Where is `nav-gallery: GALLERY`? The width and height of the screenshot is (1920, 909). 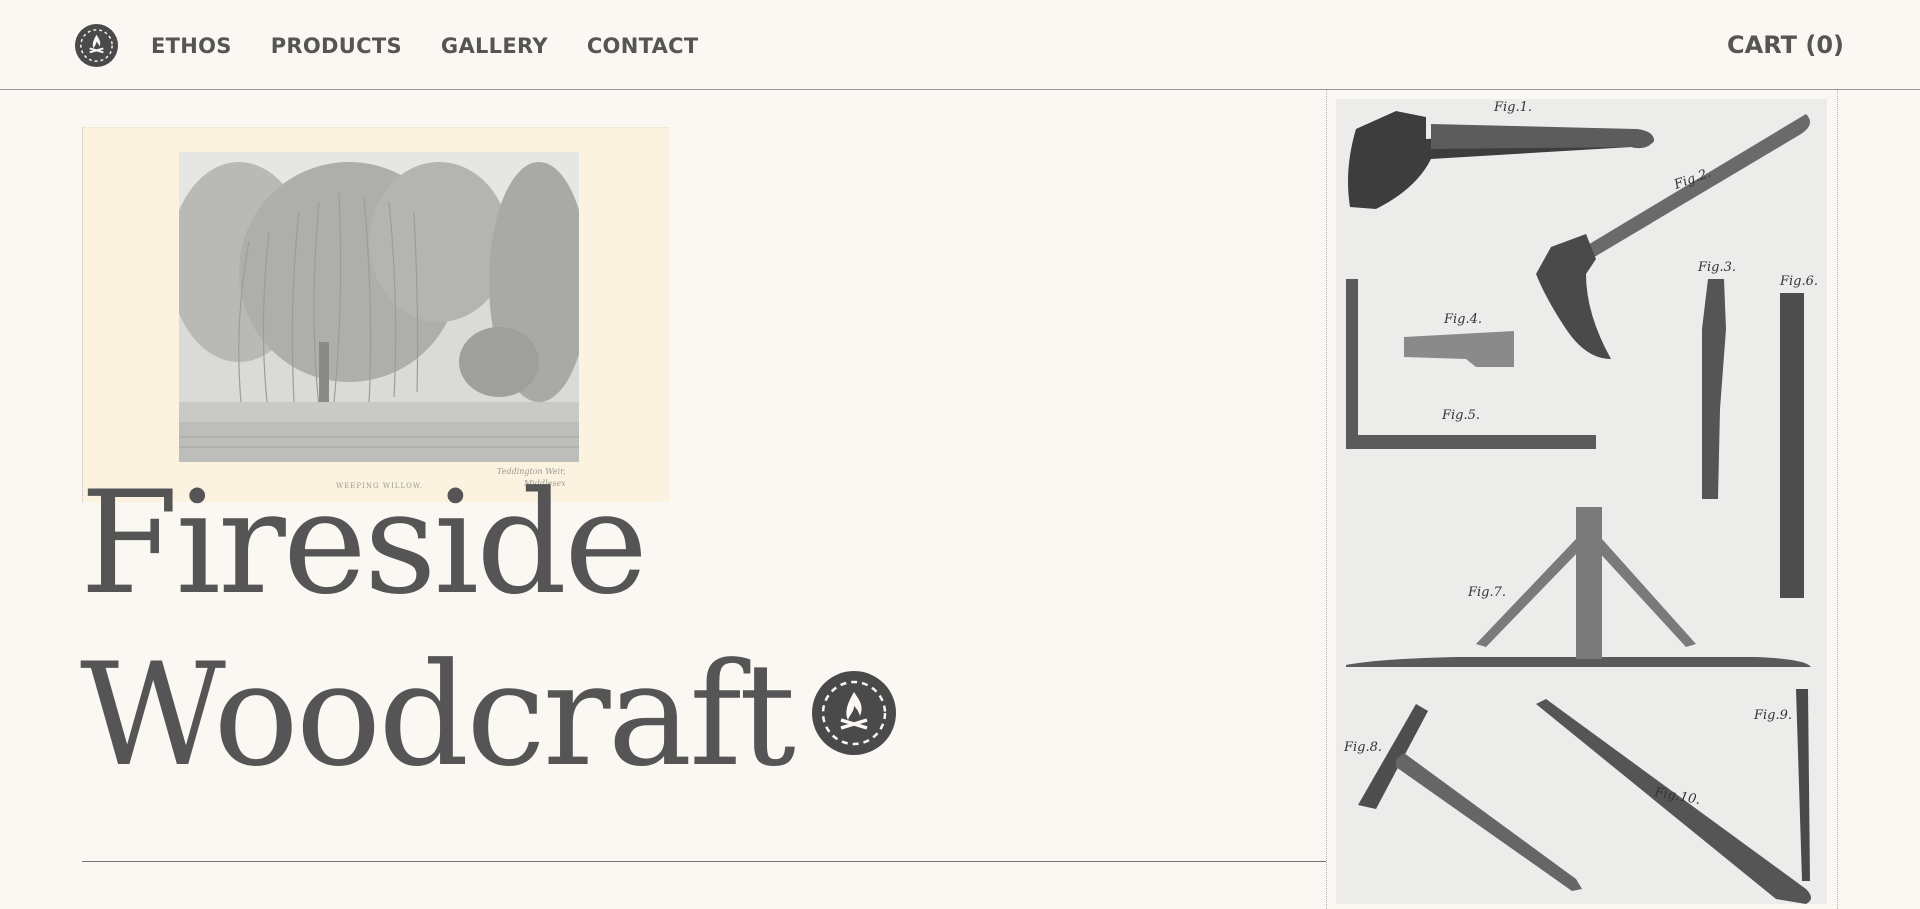 nav-gallery: GALLERY is located at coordinates (494, 46).